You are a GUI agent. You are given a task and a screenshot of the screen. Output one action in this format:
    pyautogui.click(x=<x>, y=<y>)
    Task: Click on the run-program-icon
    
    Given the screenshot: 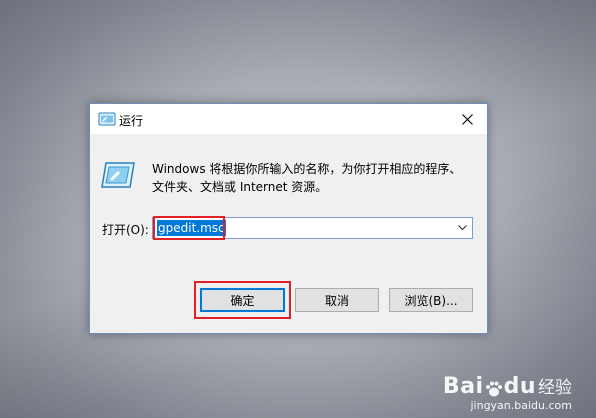 What is the action you would take?
    pyautogui.click(x=118, y=175)
    